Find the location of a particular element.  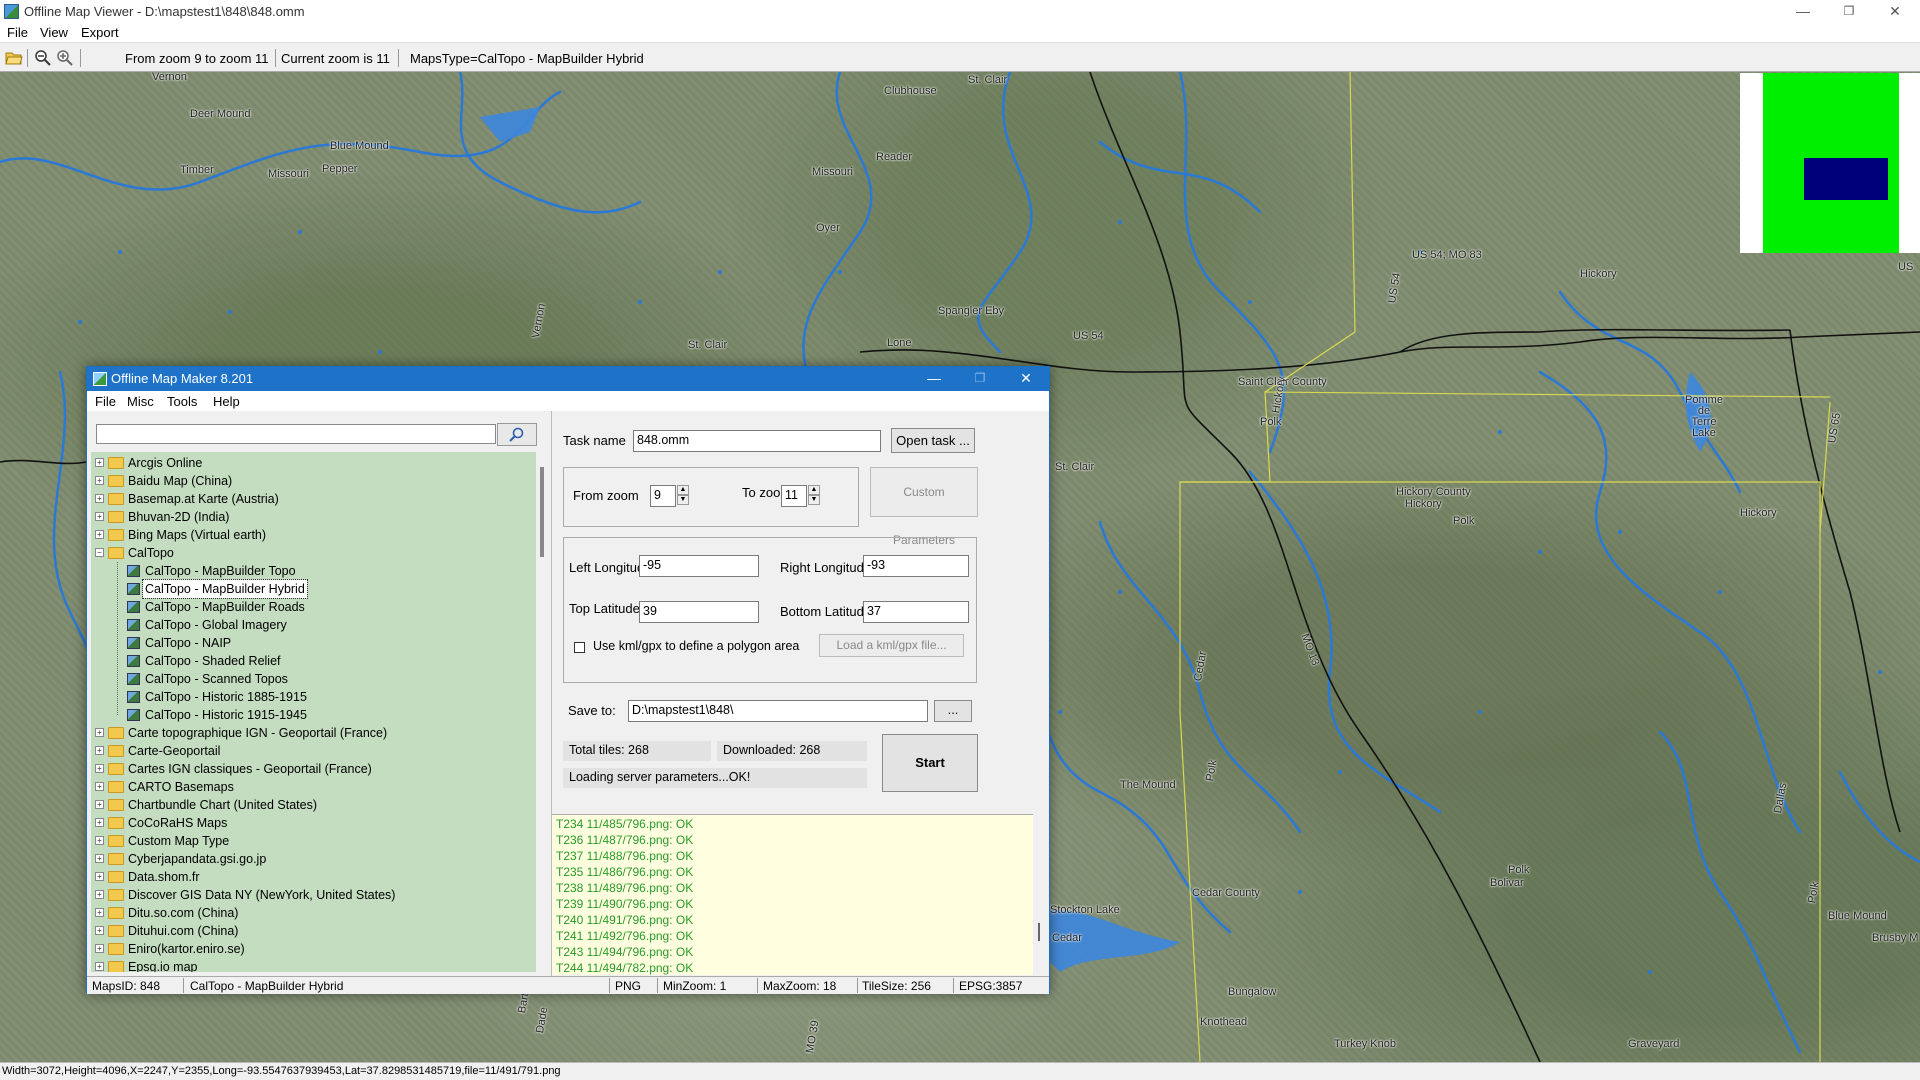

from-zoom-input: 9 is located at coordinates (663, 496).